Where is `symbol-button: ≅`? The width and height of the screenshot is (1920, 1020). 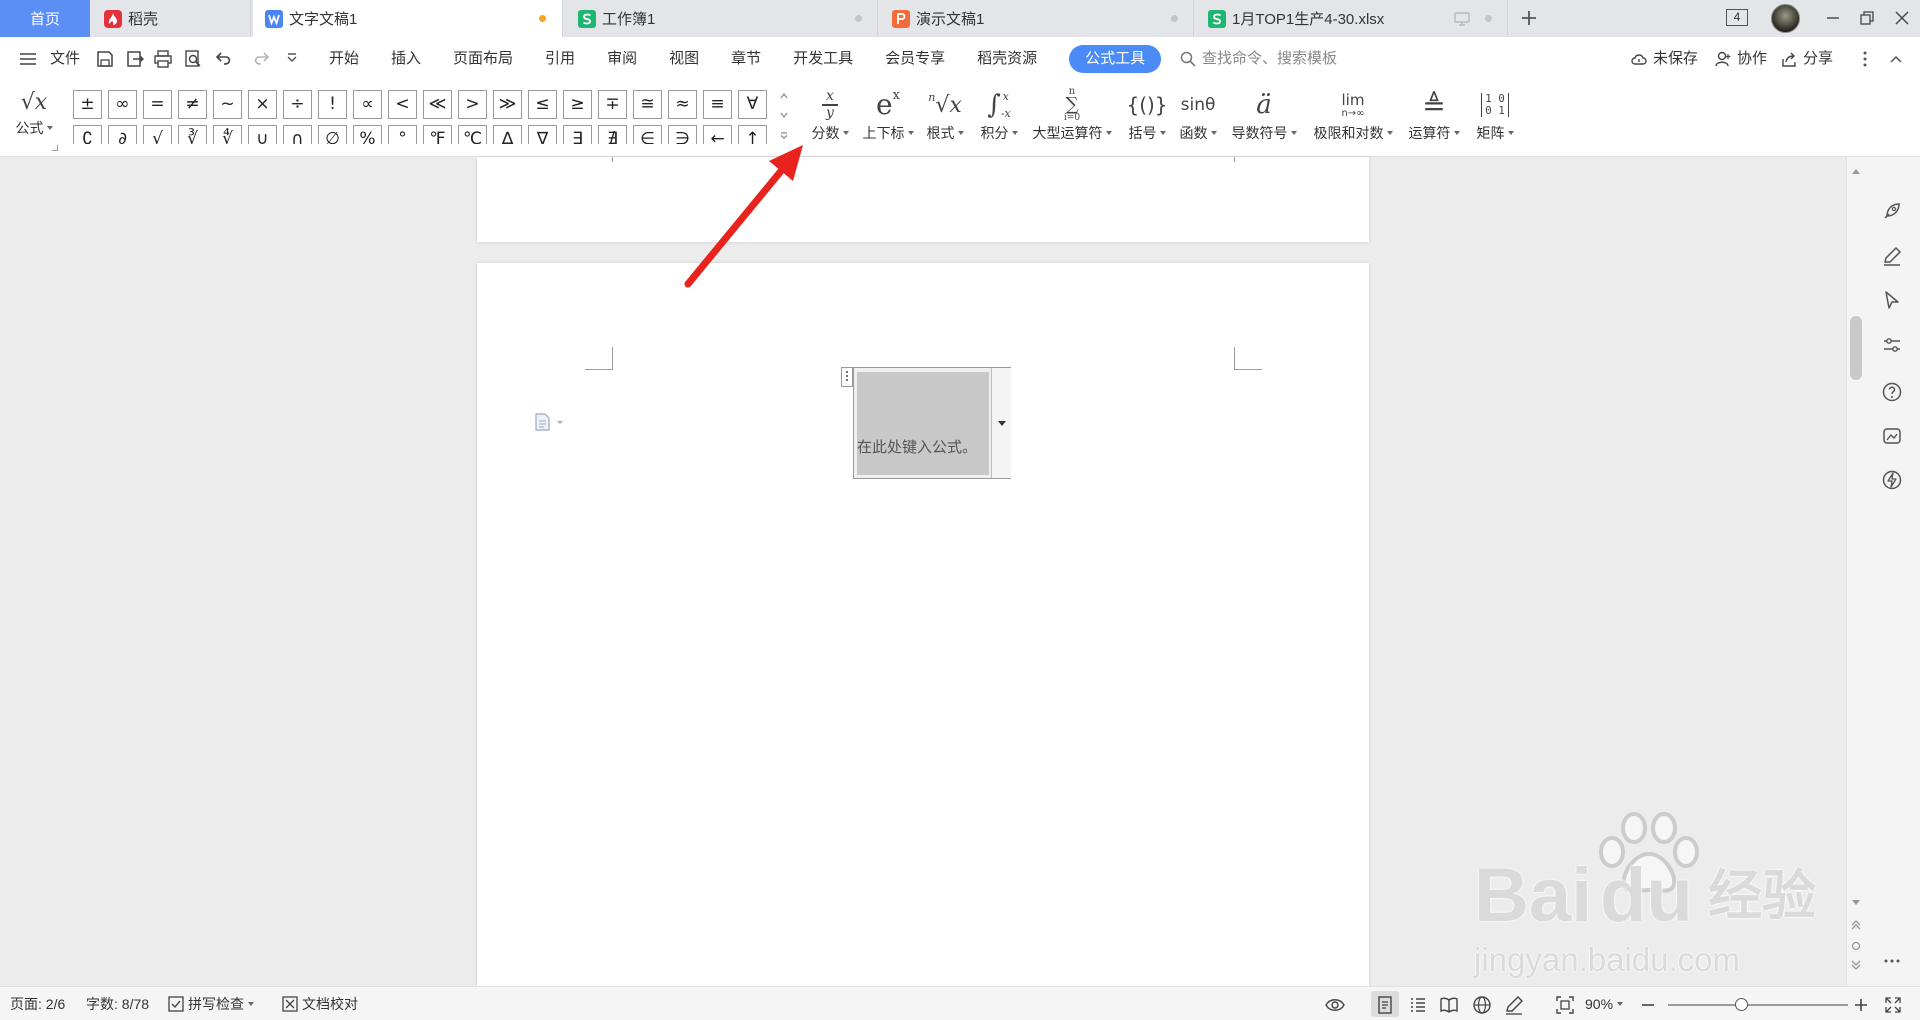
symbol-button: ≅ is located at coordinates (647, 104).